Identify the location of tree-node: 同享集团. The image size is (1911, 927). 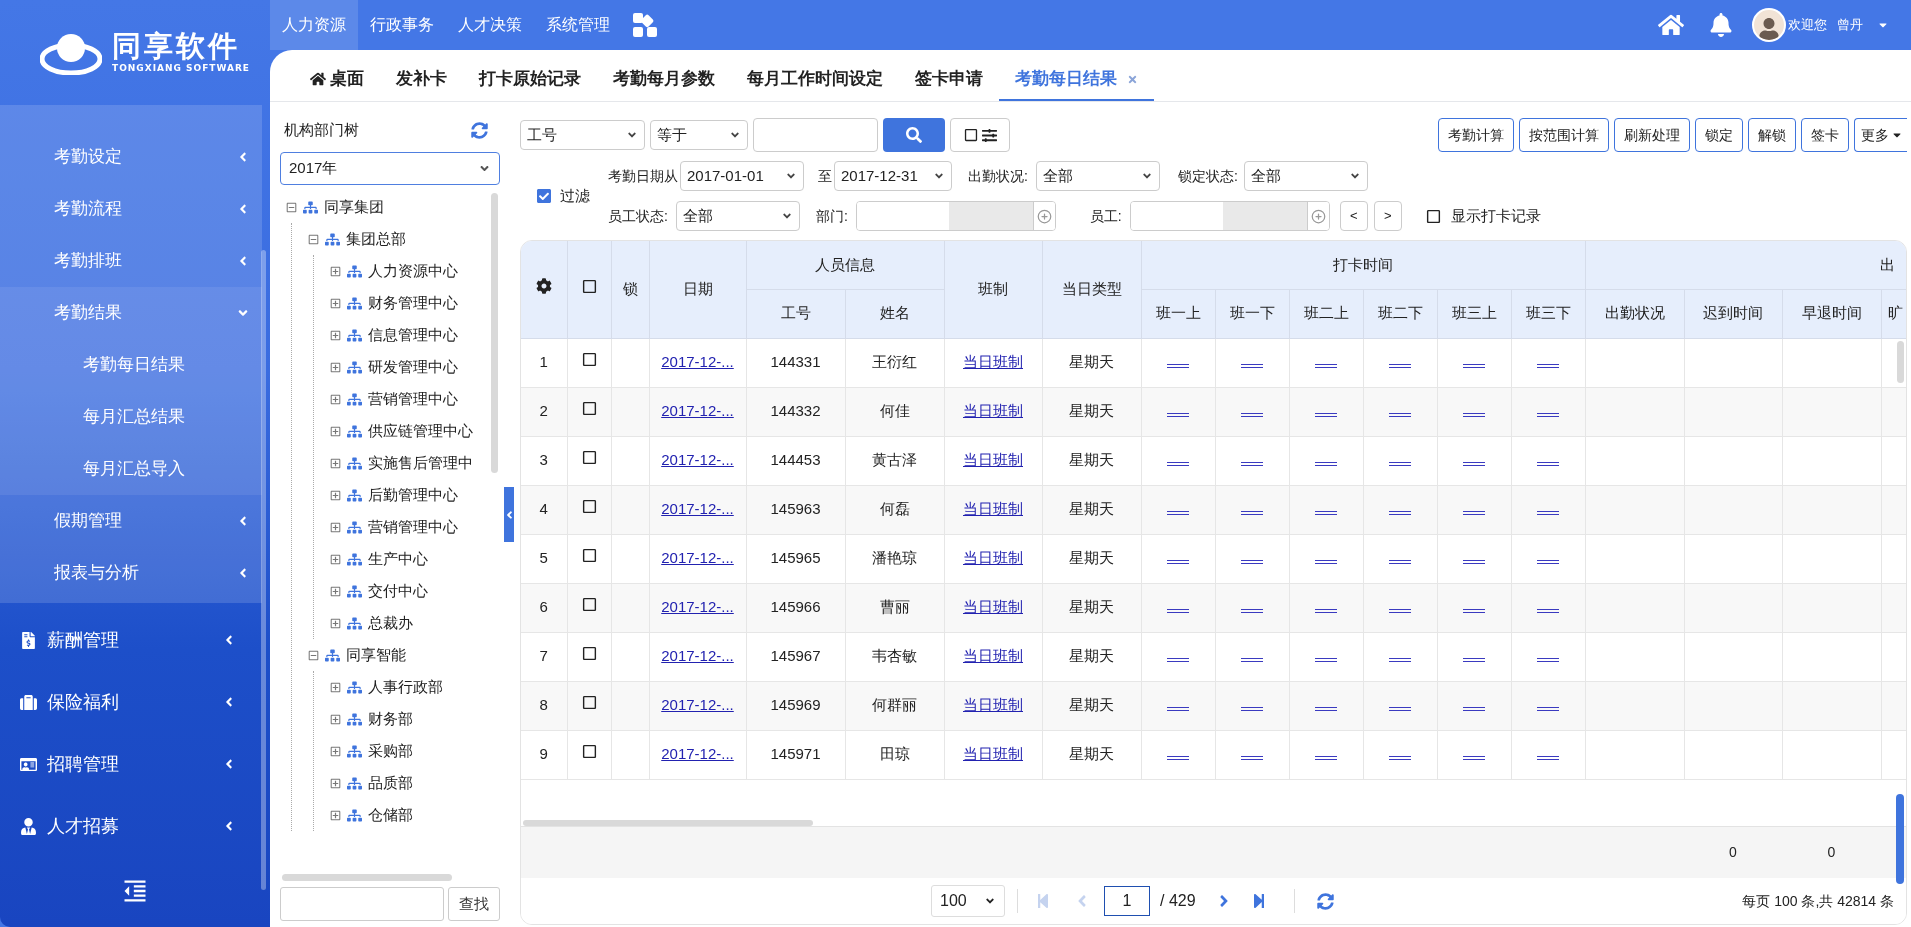
(354, 207).